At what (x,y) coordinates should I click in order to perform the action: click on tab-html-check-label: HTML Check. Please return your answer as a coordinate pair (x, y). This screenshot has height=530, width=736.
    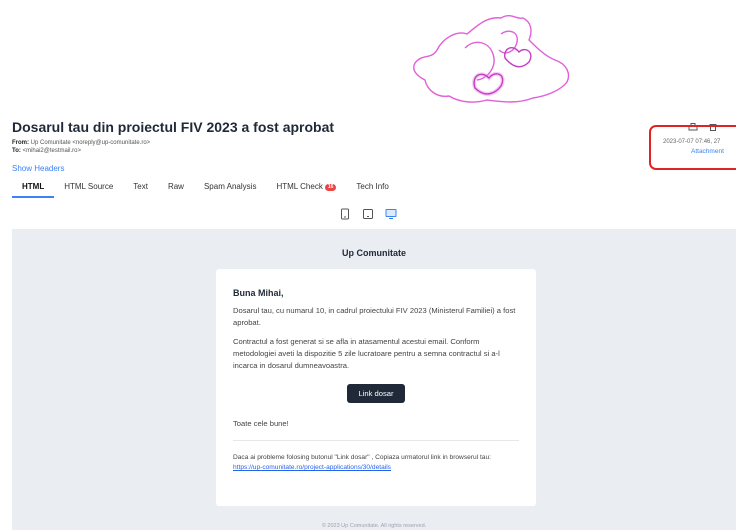
    Looking at the image, I should click on (299, 186).